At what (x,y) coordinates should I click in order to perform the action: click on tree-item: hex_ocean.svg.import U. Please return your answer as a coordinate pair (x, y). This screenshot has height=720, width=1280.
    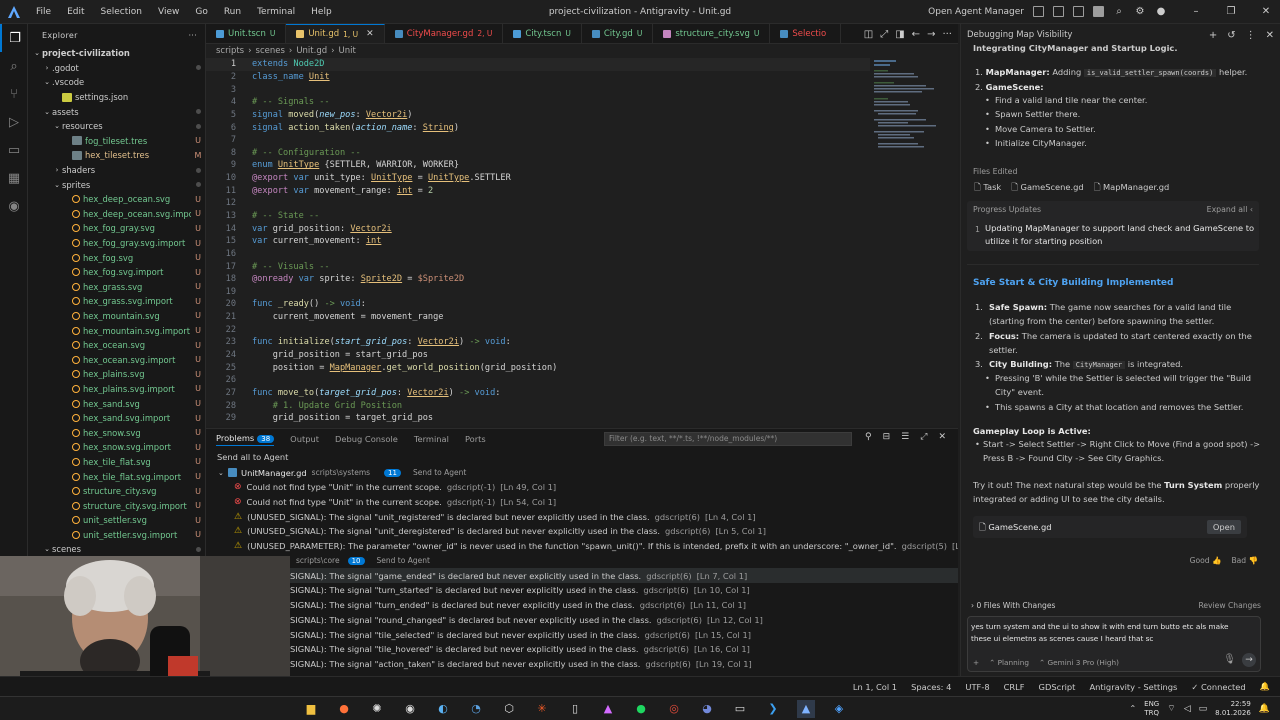
    Looking at the image, I should click on (116, 359).